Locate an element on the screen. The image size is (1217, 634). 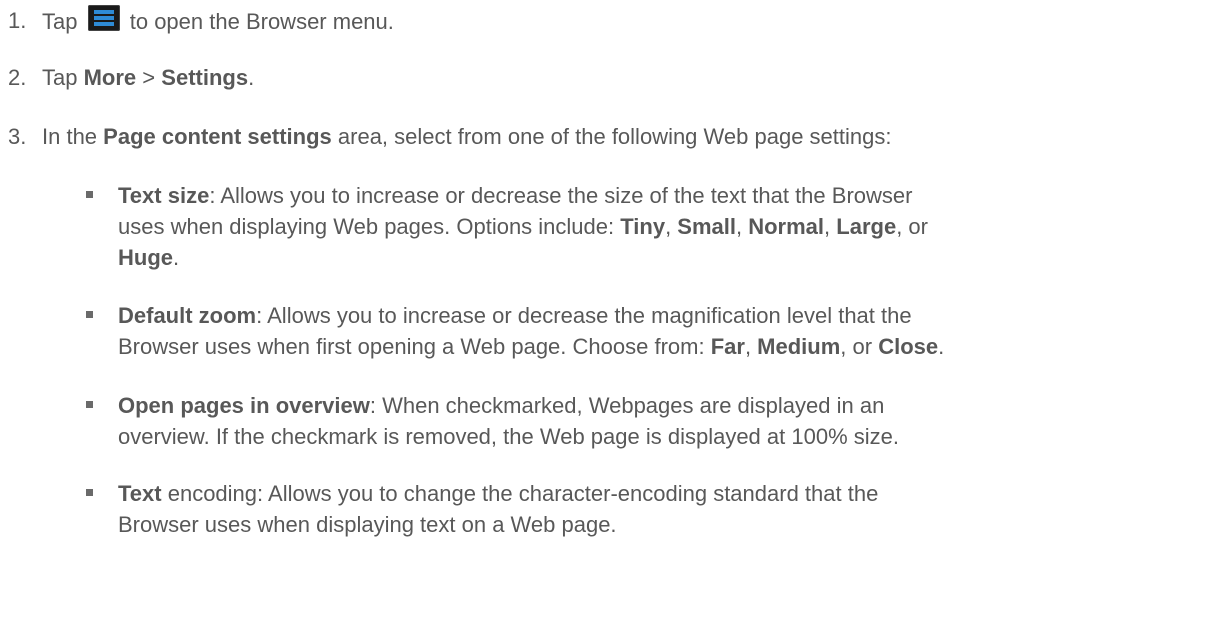
step-number: 2. is located at coordinates (17, 77).